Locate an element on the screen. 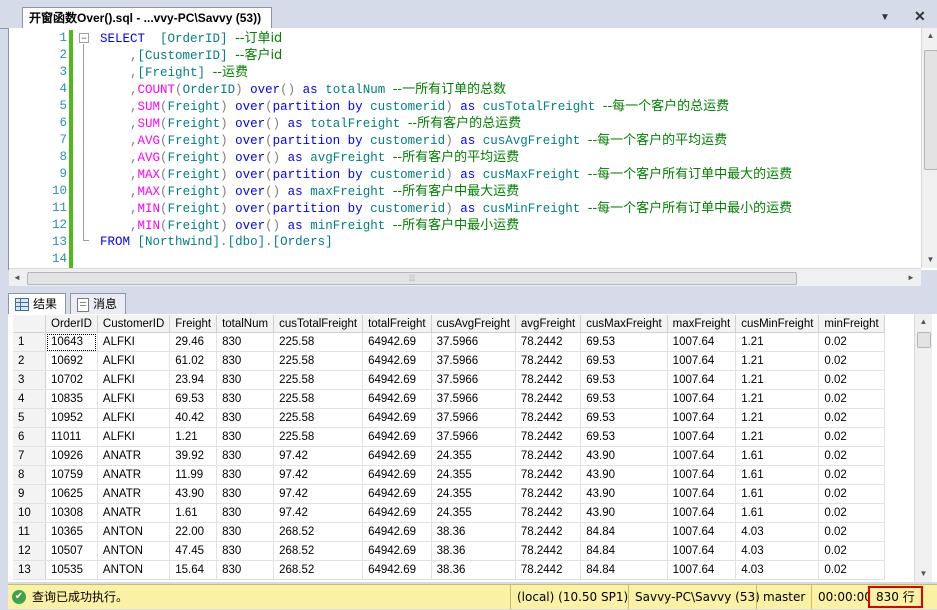 This screenshot has width=937, height=610. editor-vertical-scrollbar: ▲ ▼ is located at coordinates (929, 148).